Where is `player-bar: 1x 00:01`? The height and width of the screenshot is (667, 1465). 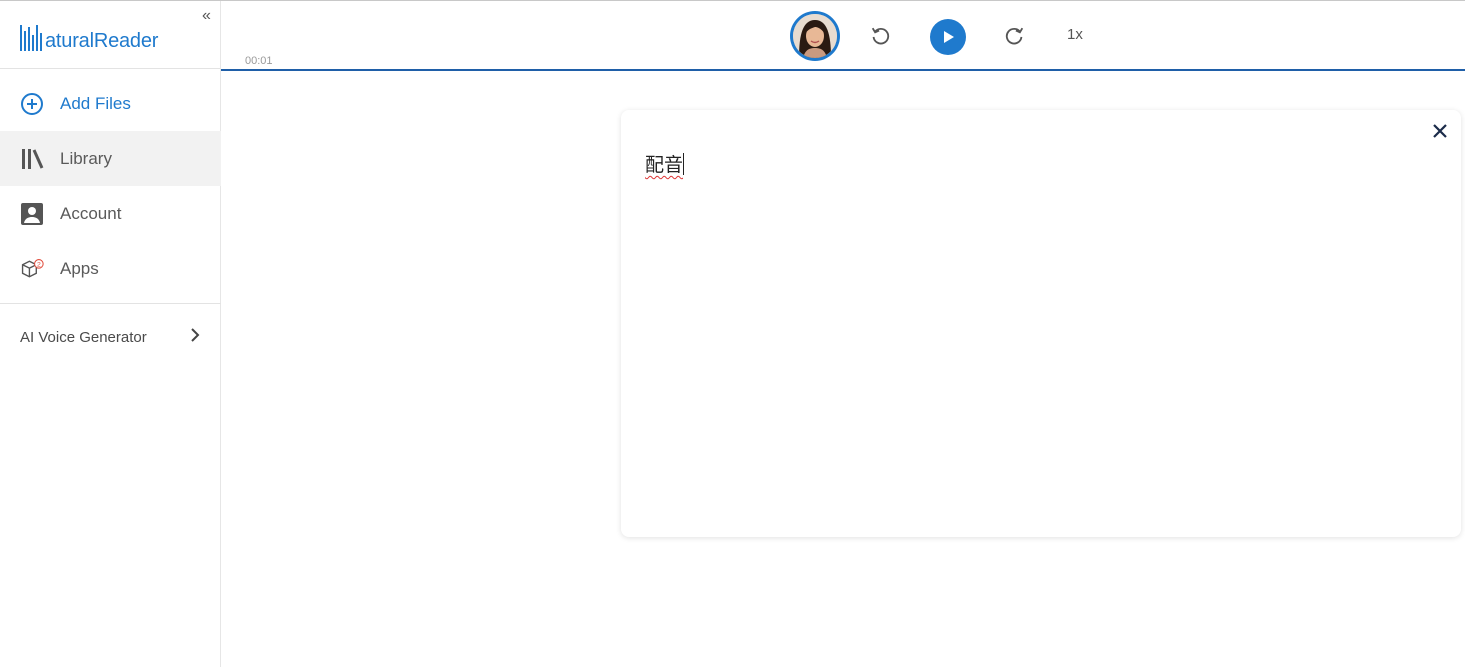
player-bar: 1x 00:01 is located at coordinates (843, 36).